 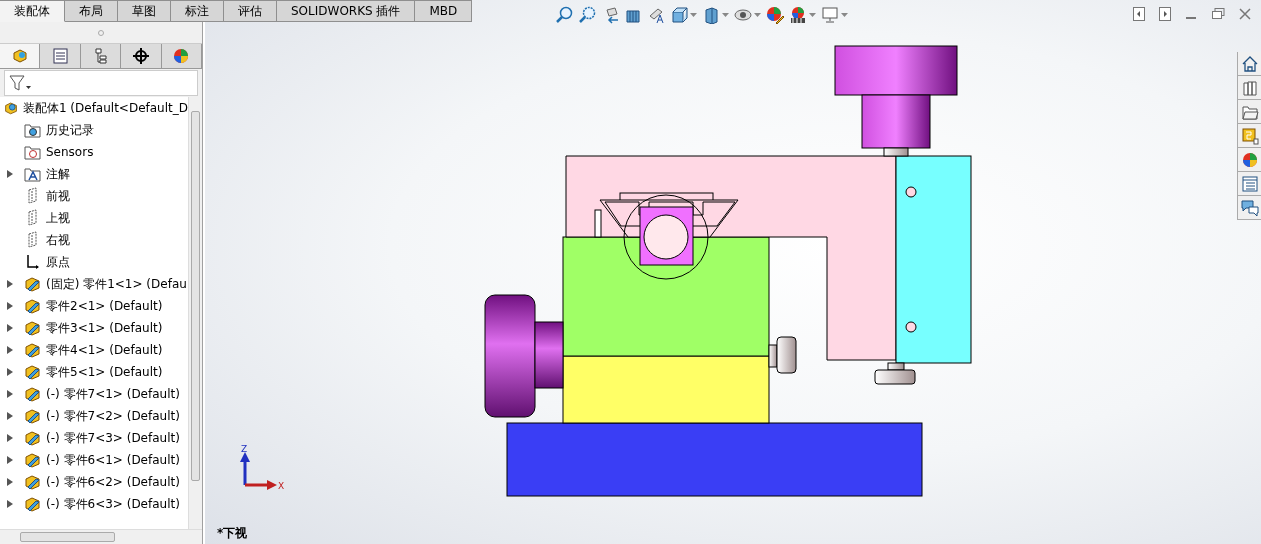 What do you see at coordinates (113, 394) in the screenshot?
I see `tree-item-label: (-) 零件7<1> (Default)` at bounding box center [113, 394].